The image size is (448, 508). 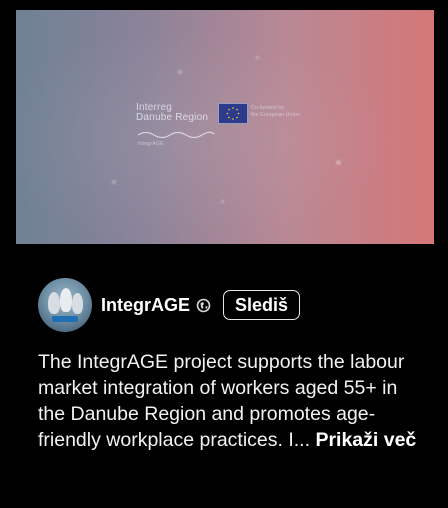 I want to click on interreg-logo-line2: Danube Region, so click(x=172, y=117).